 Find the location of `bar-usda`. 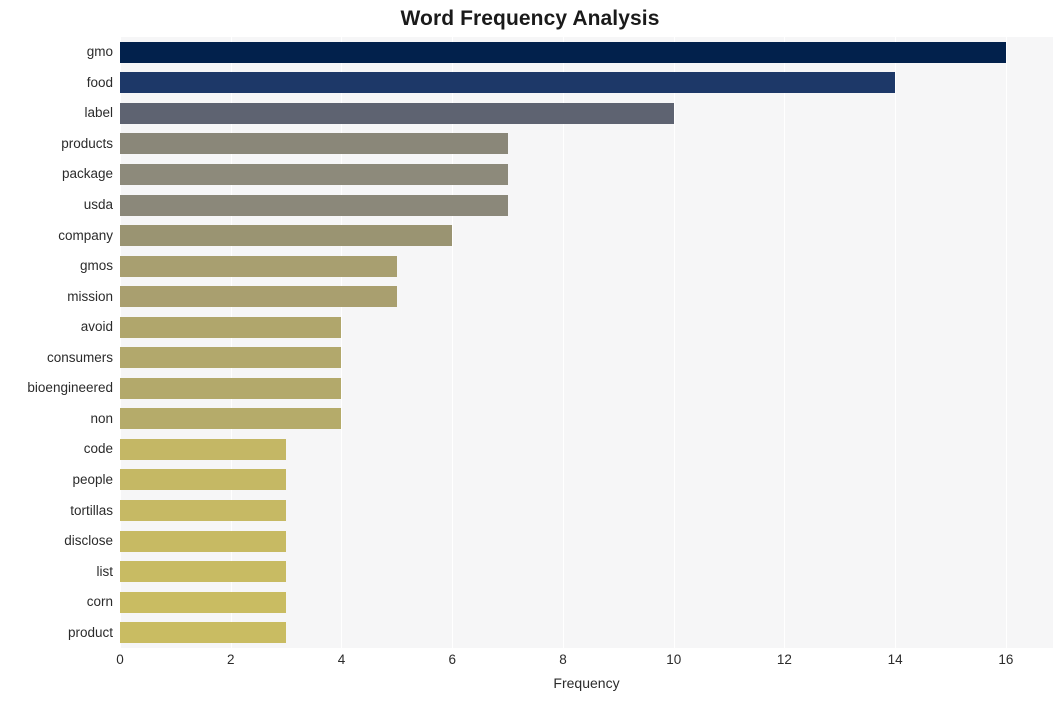

bar-usda is located at coordinates (314, 205).